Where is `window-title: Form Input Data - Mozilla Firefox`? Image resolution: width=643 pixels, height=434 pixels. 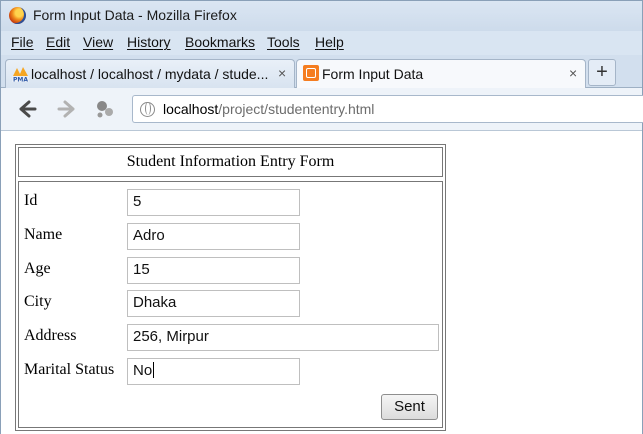
window-title: Form Input Data - Mozilla Firefox is located at coordinates (135, 15).